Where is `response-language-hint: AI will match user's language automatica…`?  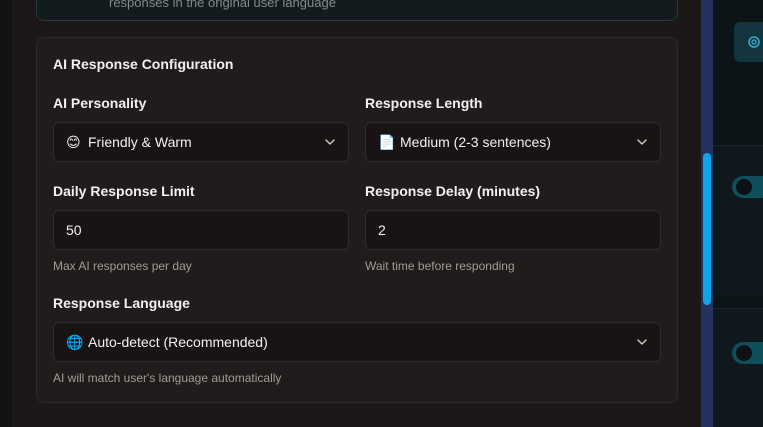
response-language-hint: AI will match user's language automatica… is located at coordinates (167, 378).